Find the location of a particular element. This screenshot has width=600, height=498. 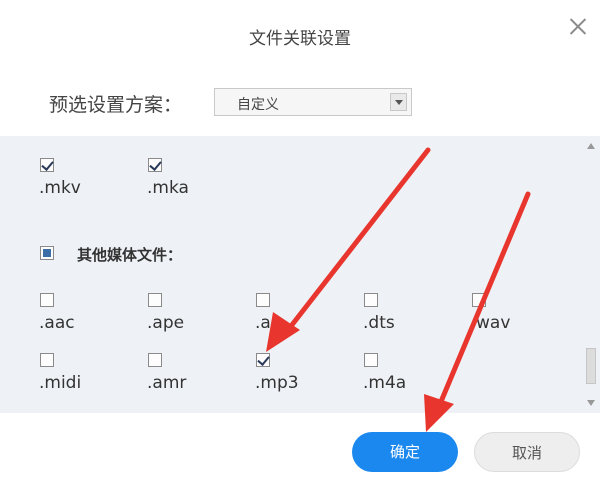

cancel-button: 取消 is located at coordinates (527, 452).